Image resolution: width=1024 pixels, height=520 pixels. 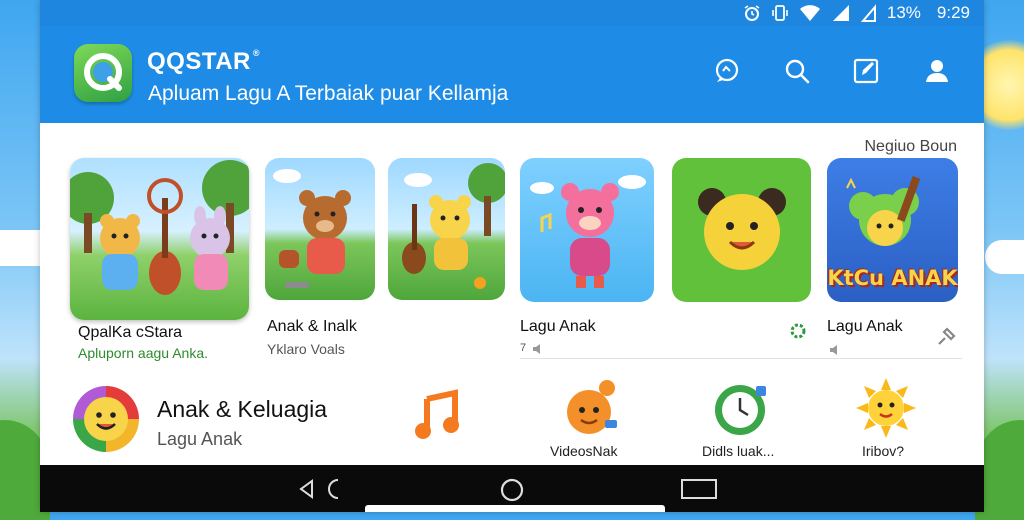 I want to click on share-icon, so click(x=798, y=331).